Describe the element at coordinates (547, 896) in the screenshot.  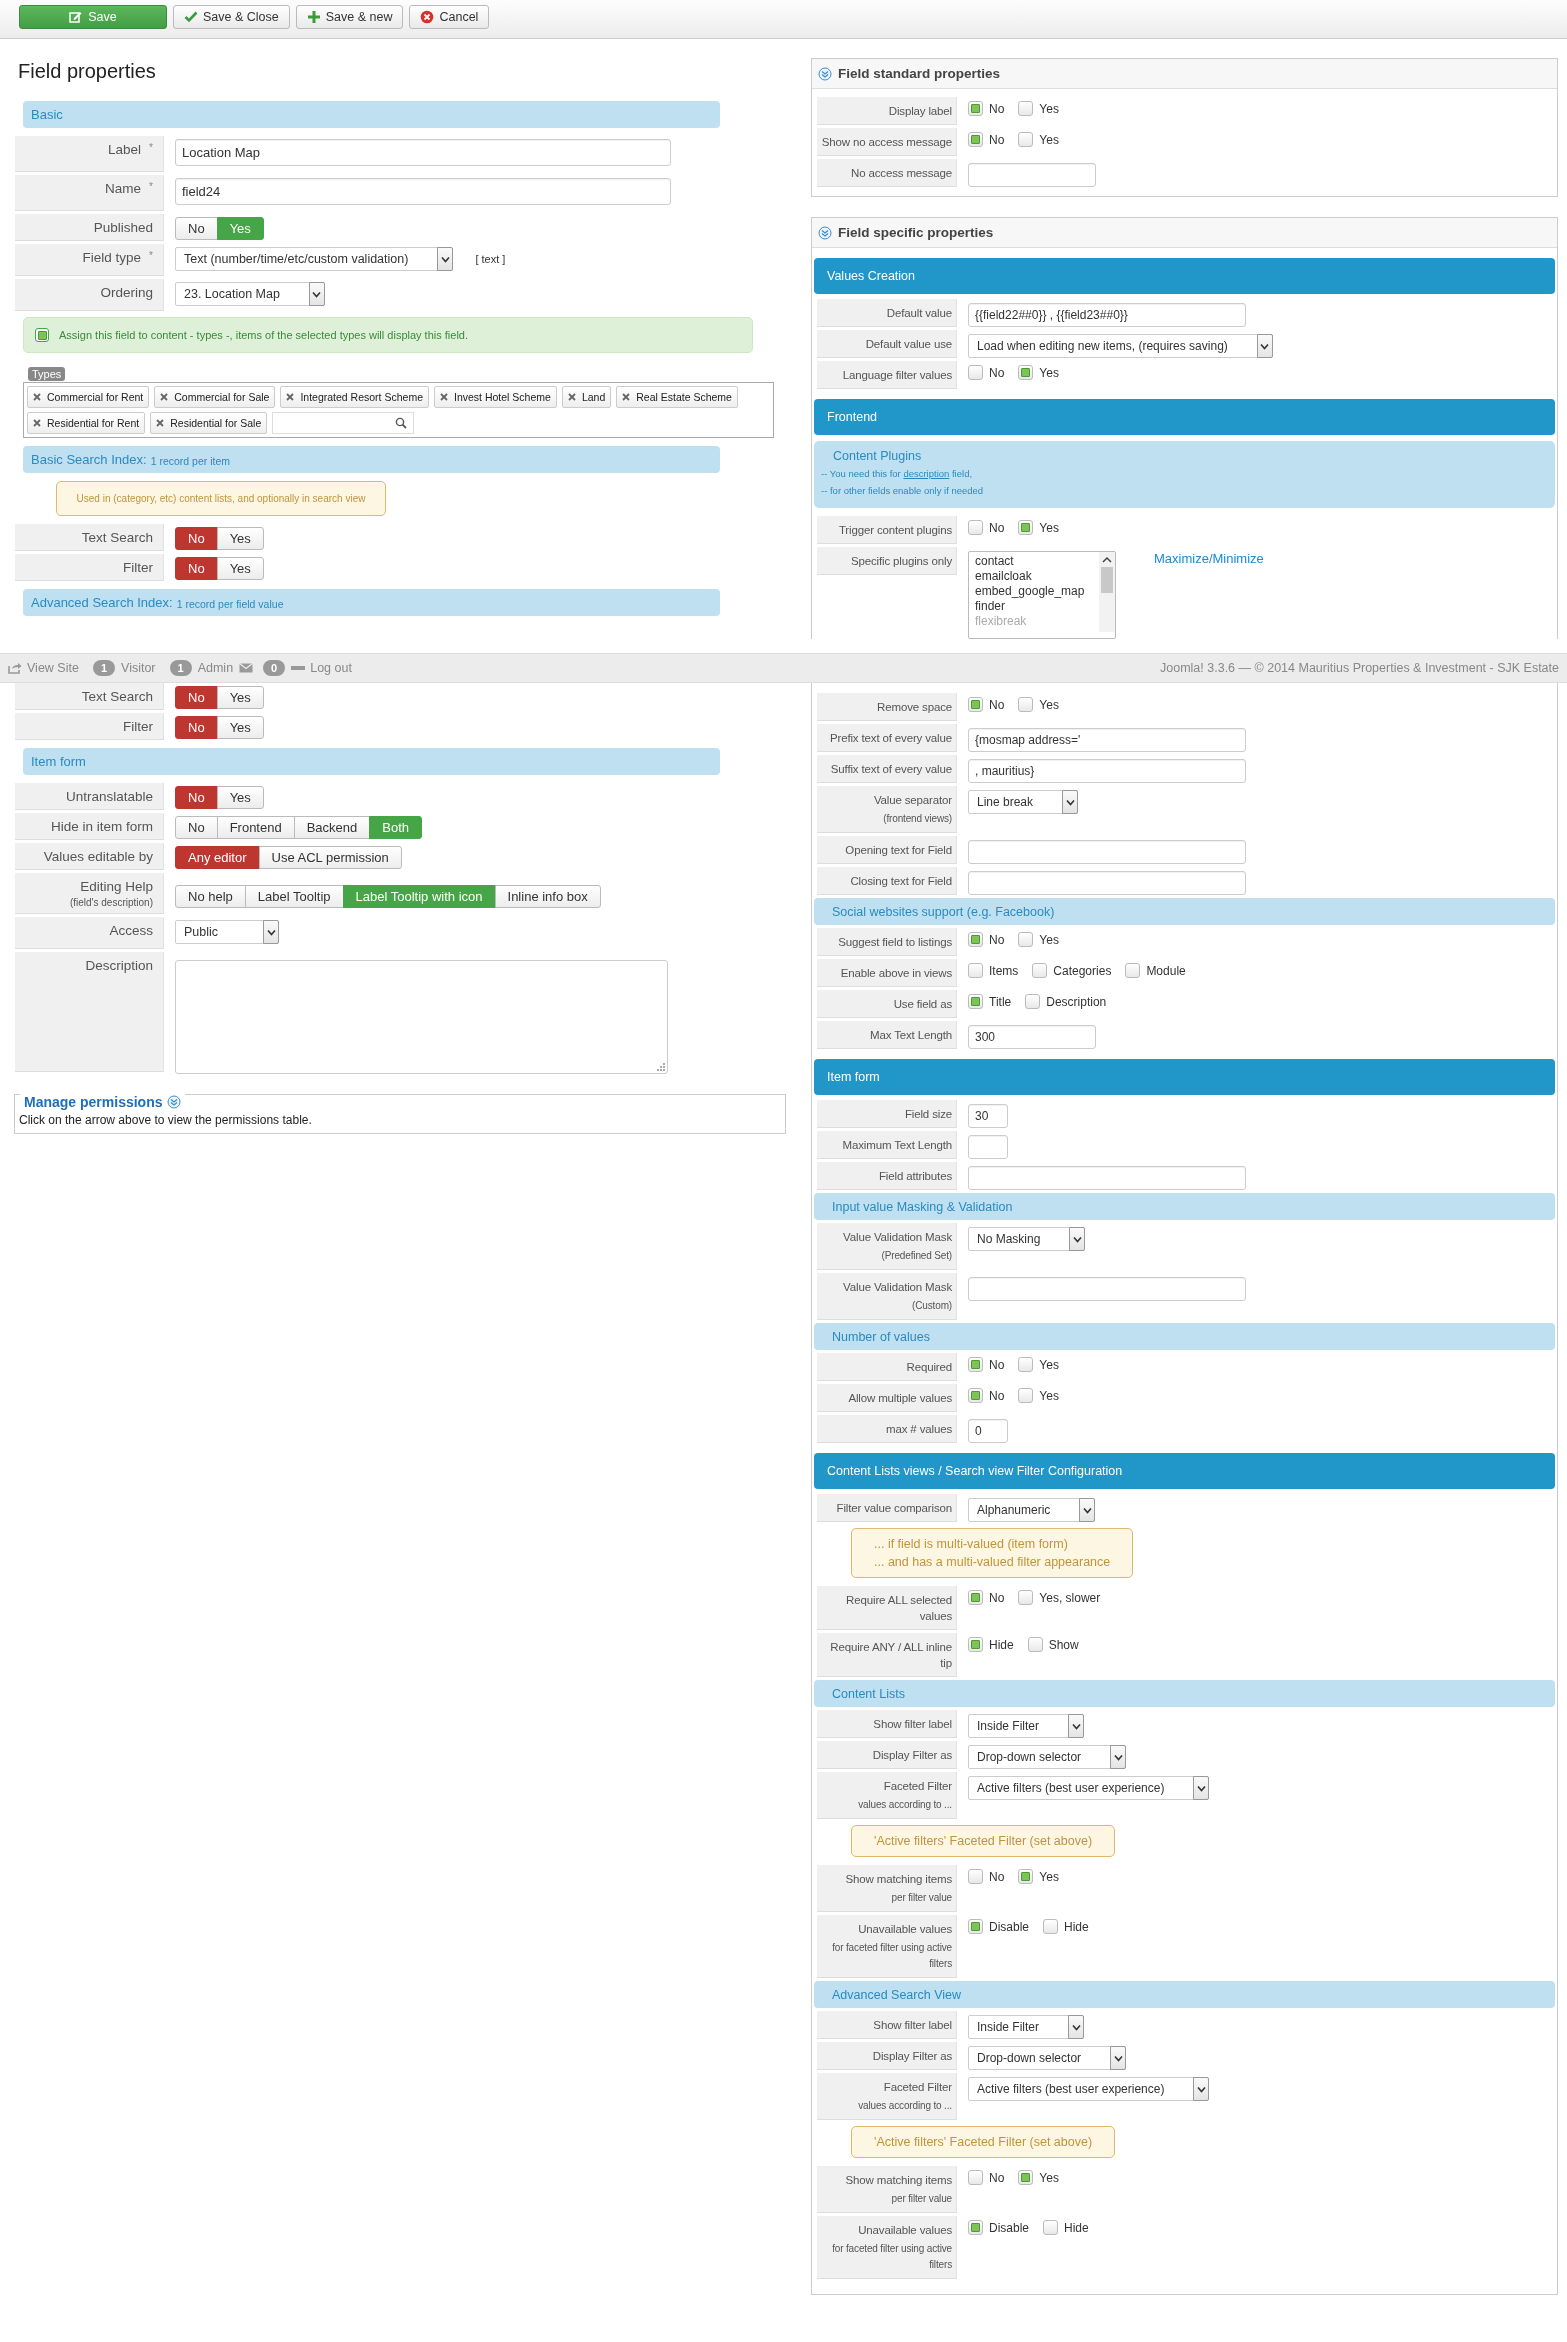
I see `toggle-button: Inline info box` at that location.